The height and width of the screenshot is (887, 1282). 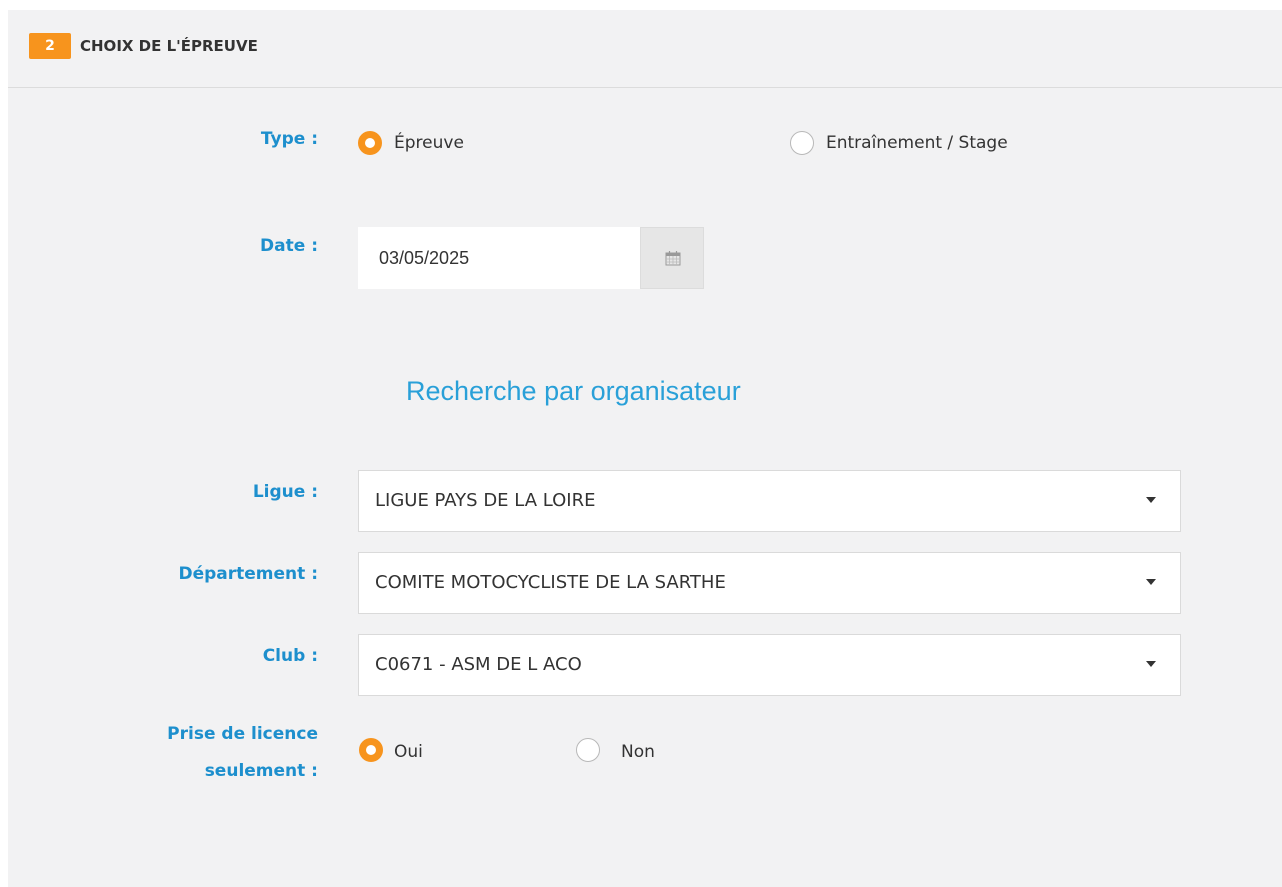 What do you see at coordinates (499, 258) in the screenshot?
I see `date-input` at bounding box center [499, 258].